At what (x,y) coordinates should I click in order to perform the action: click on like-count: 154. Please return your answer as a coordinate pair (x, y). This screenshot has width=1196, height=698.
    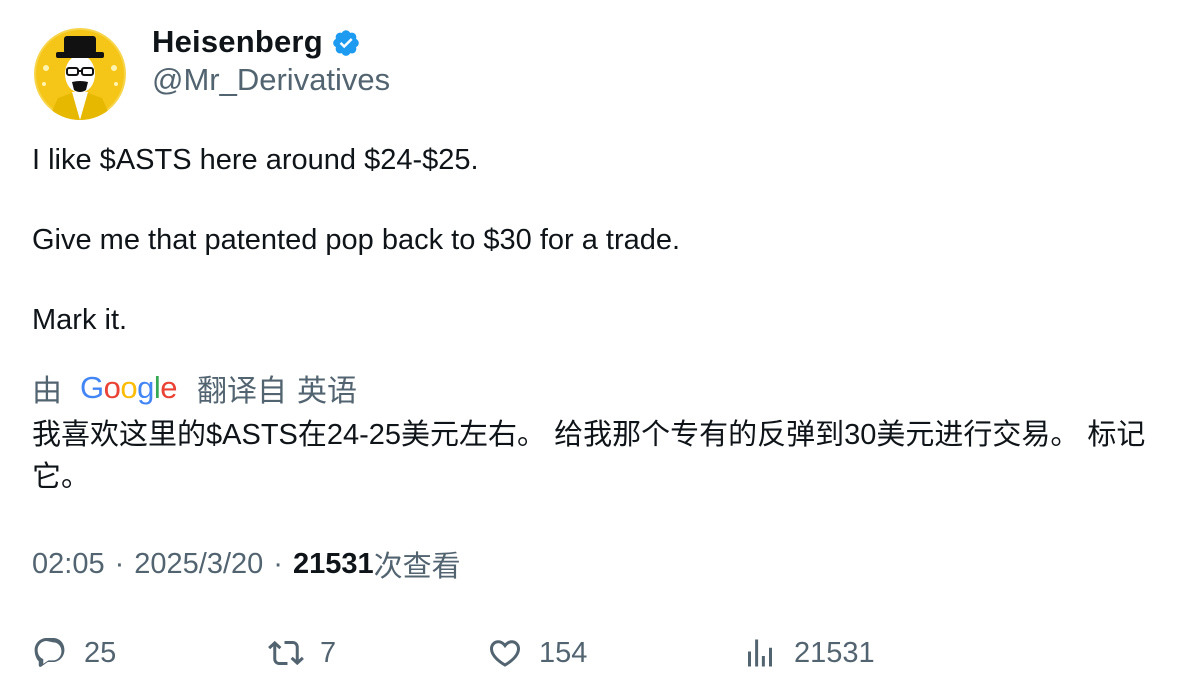
    Looking at the image, I should click on (563, 652).